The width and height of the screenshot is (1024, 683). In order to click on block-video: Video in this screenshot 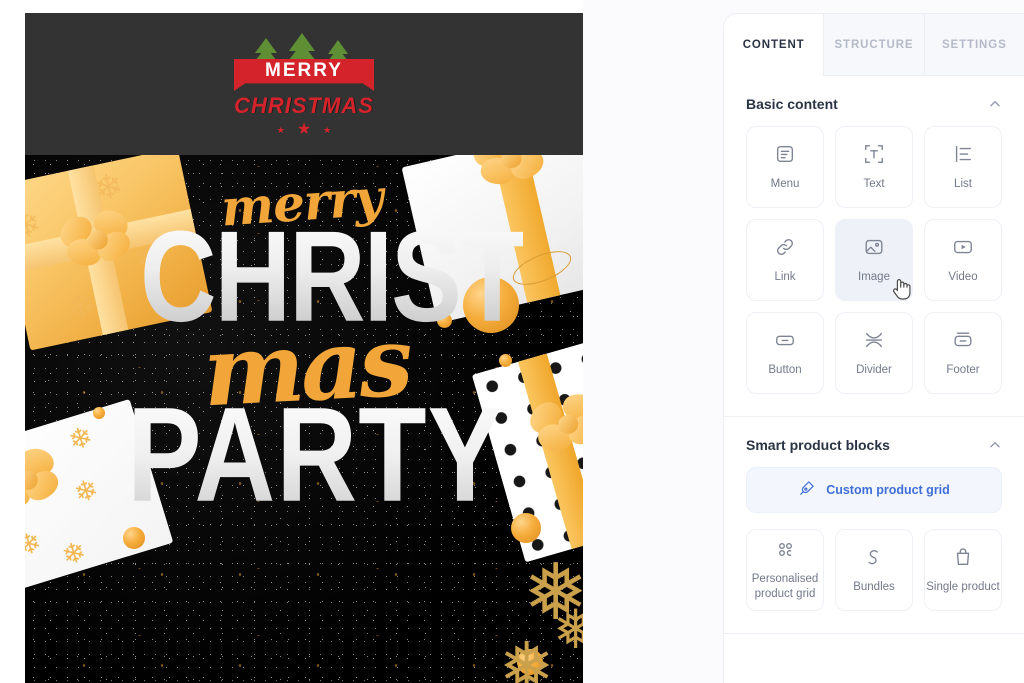, I will do `click(963, 260)`.